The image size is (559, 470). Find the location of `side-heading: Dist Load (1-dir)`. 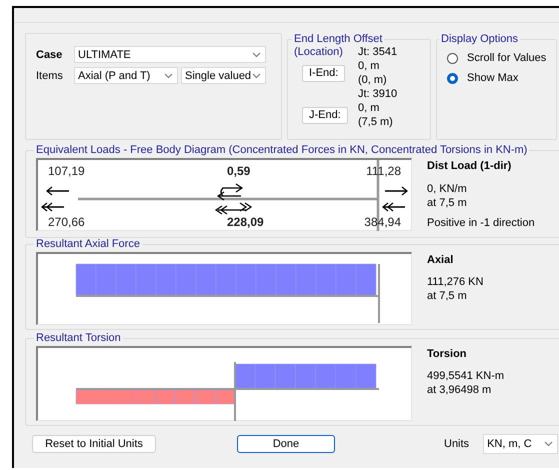

side-heading: Dist Load (1-dir) is located at coordinates (469, 166).